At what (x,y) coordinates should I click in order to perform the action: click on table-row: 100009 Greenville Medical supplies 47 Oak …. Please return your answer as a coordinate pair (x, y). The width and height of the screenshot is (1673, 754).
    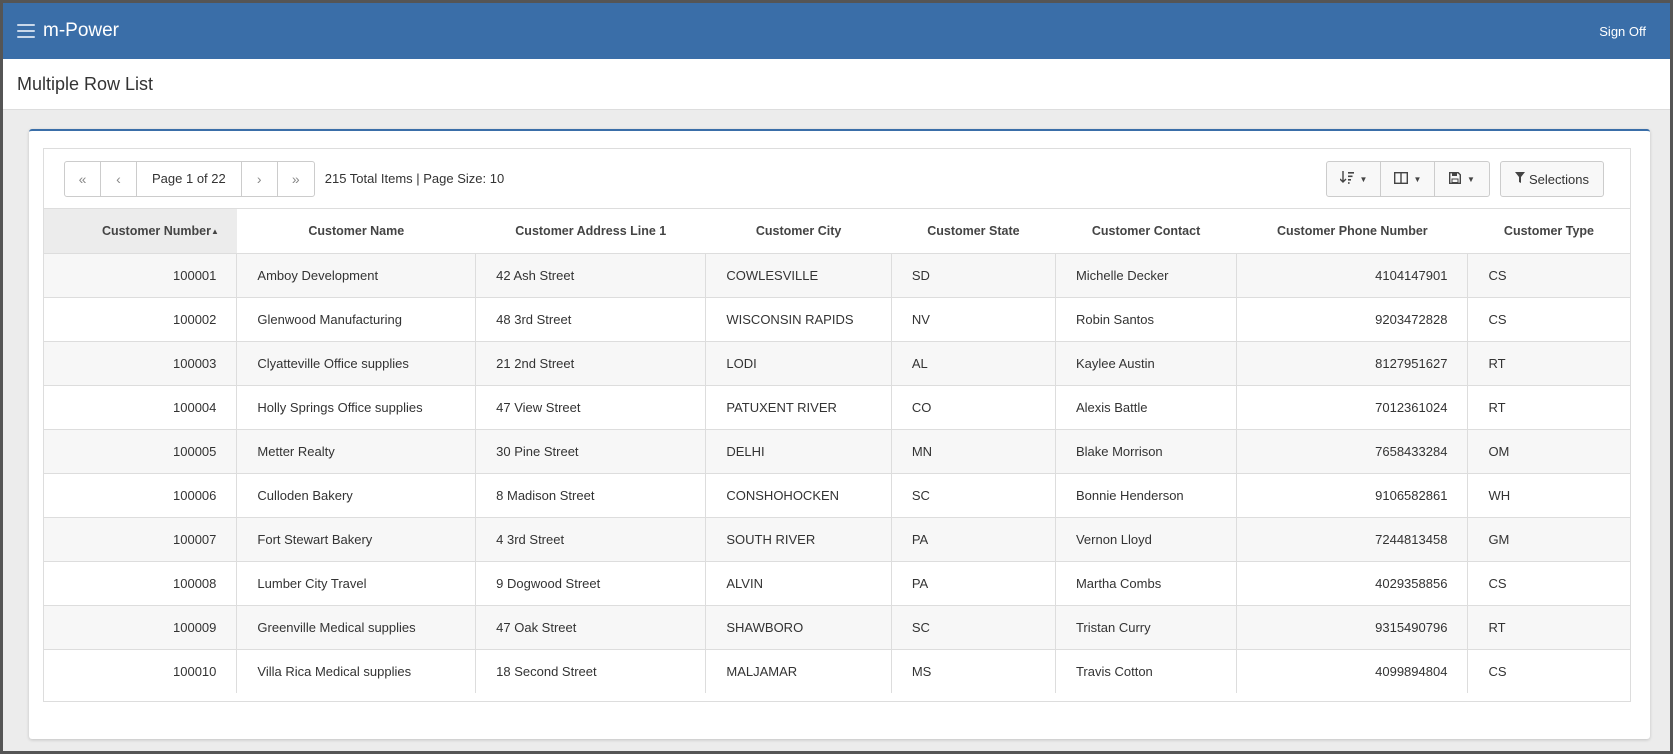
    Looking at the image, I should click on (837, 627).